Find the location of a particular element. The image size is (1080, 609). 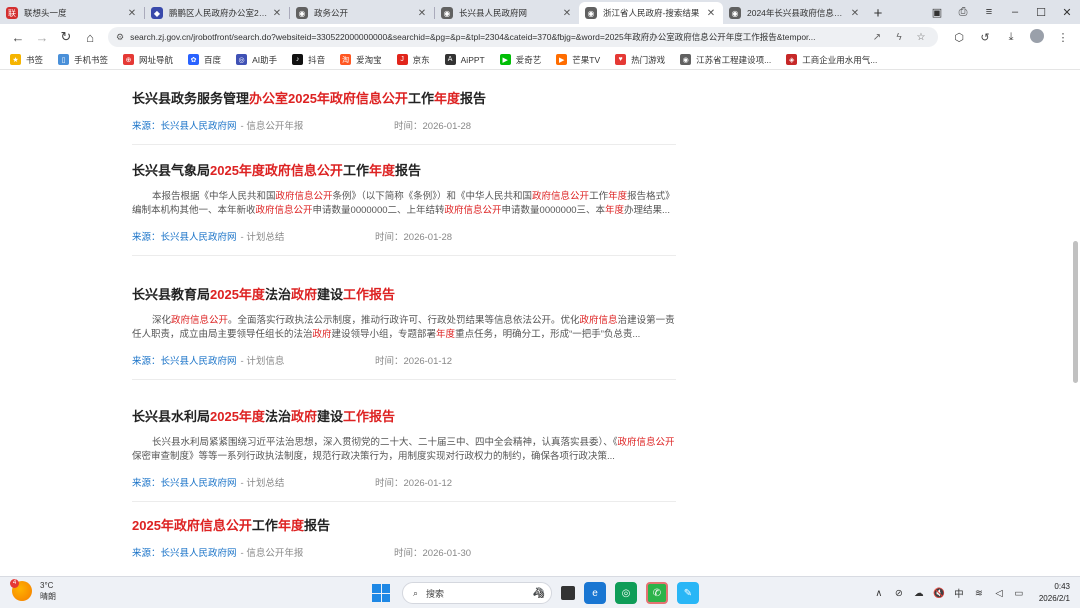

cloud-icon: ☁ is located at coordinates (919, 593).